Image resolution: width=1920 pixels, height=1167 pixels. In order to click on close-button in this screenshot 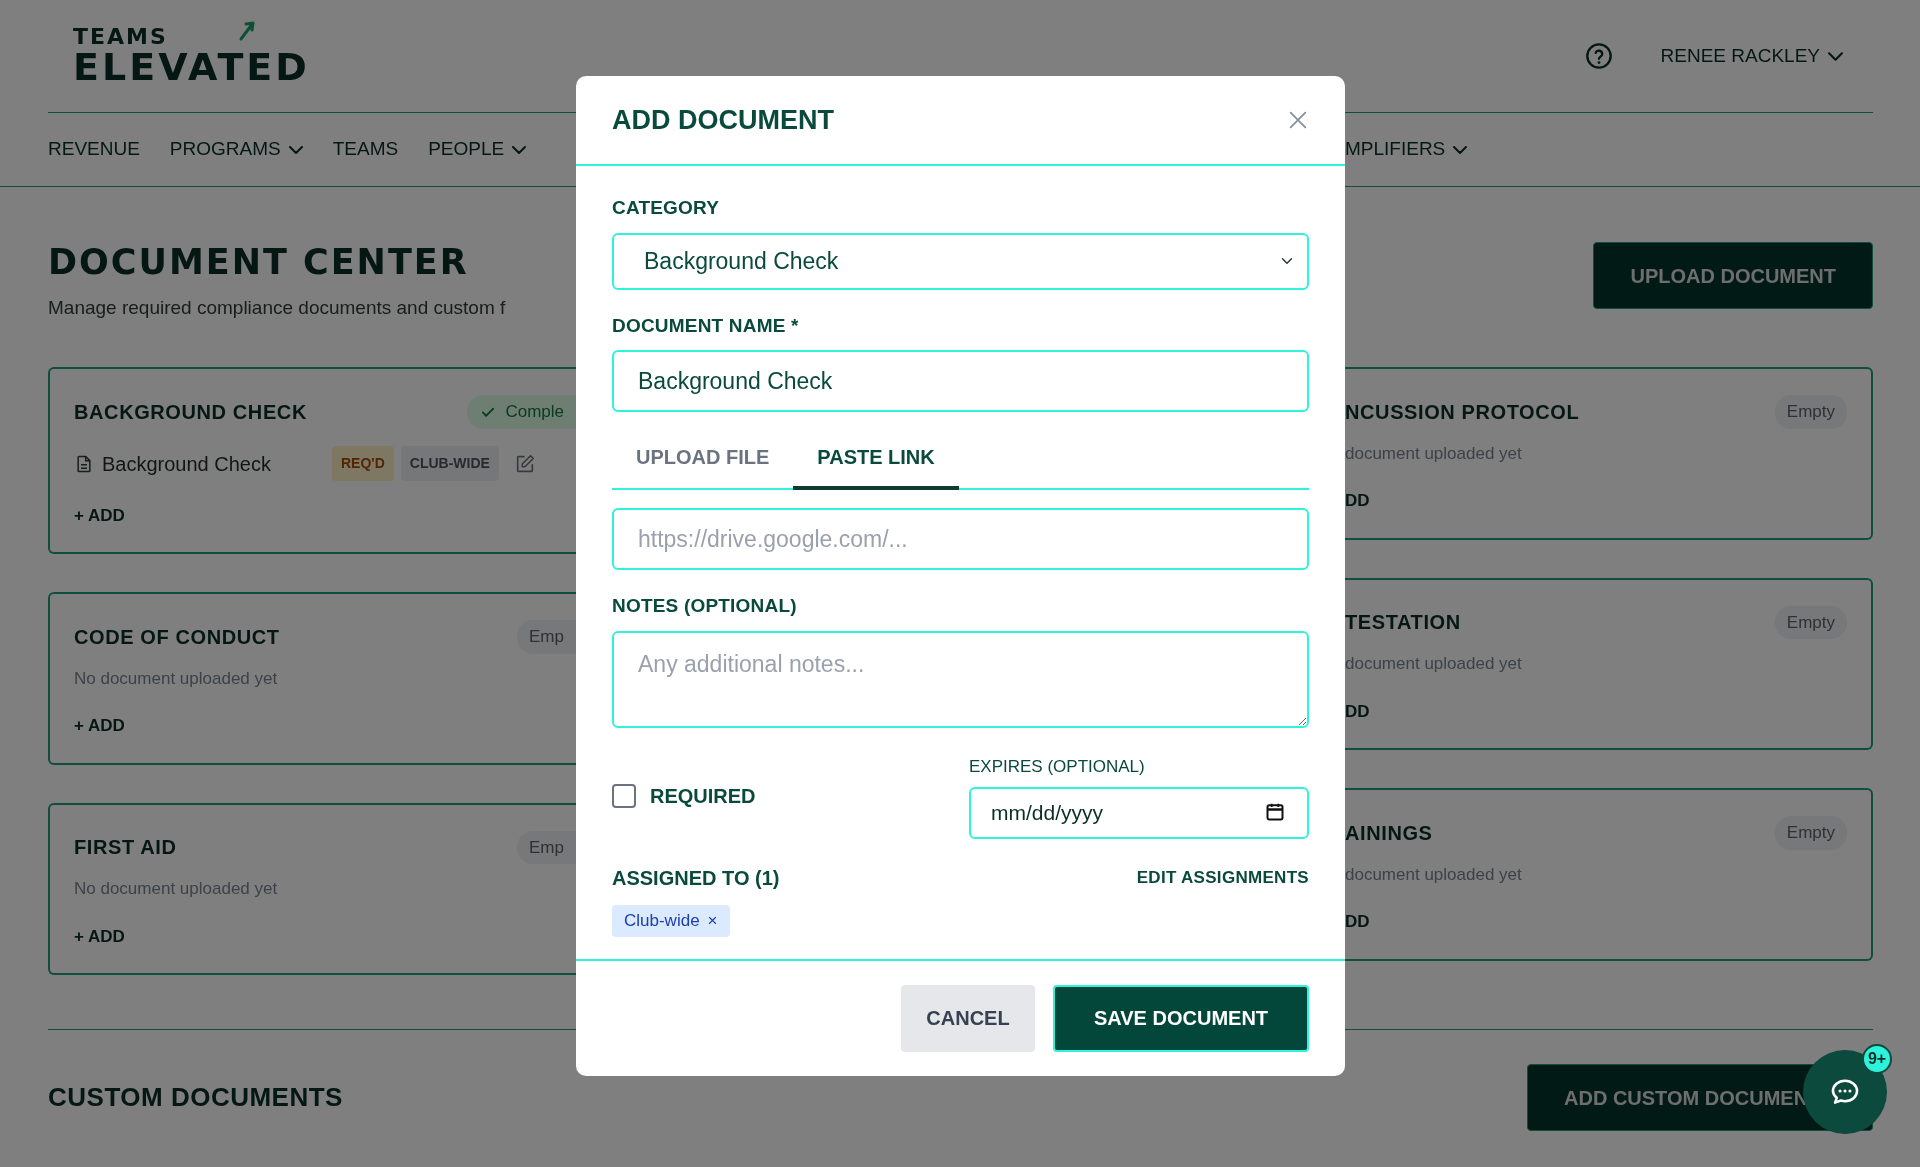, I will do `click(1298, 120)`.